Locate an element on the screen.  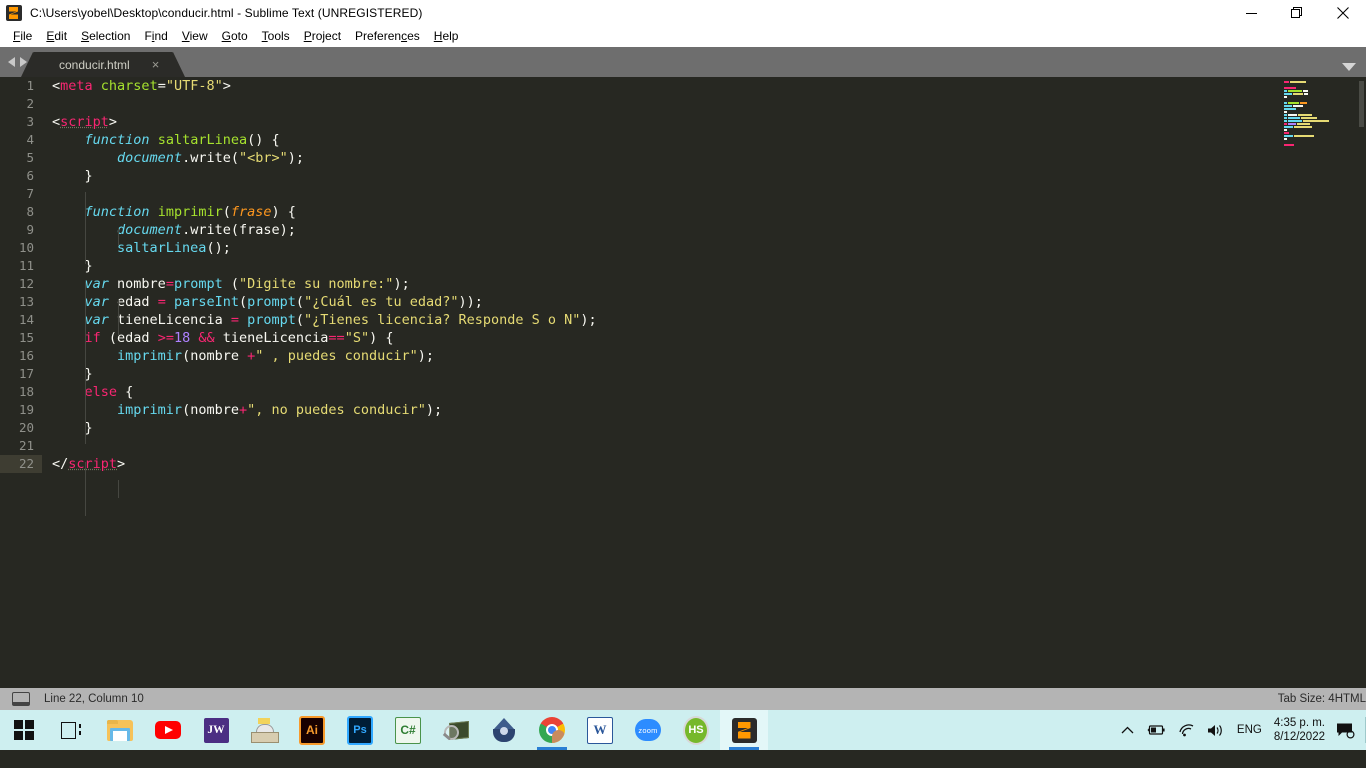
battery-charging-icon is located at coordinates (1156, 730).